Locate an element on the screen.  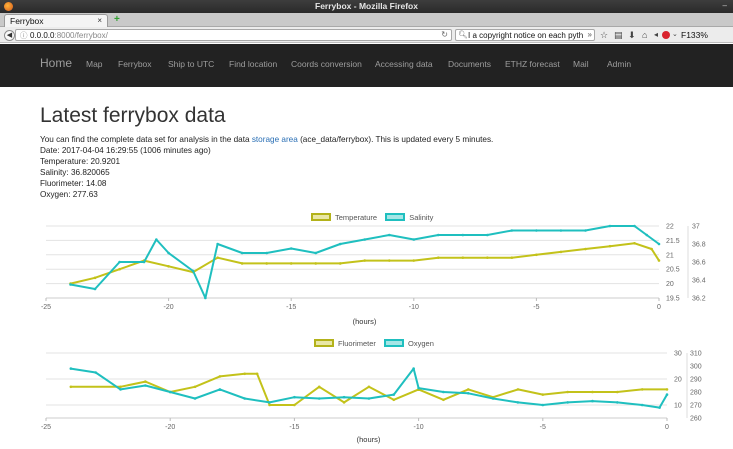
page-title: Latest ferrybox data is located at coordinates (133, 115).